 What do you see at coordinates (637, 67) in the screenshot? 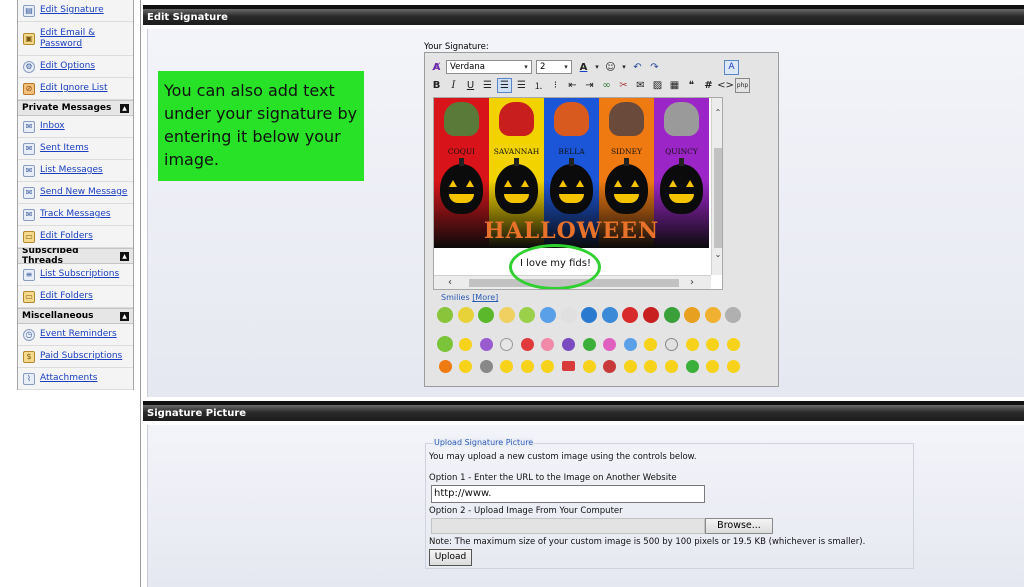
I see `undo-icon: ↶` at bounding box center [637, 67].